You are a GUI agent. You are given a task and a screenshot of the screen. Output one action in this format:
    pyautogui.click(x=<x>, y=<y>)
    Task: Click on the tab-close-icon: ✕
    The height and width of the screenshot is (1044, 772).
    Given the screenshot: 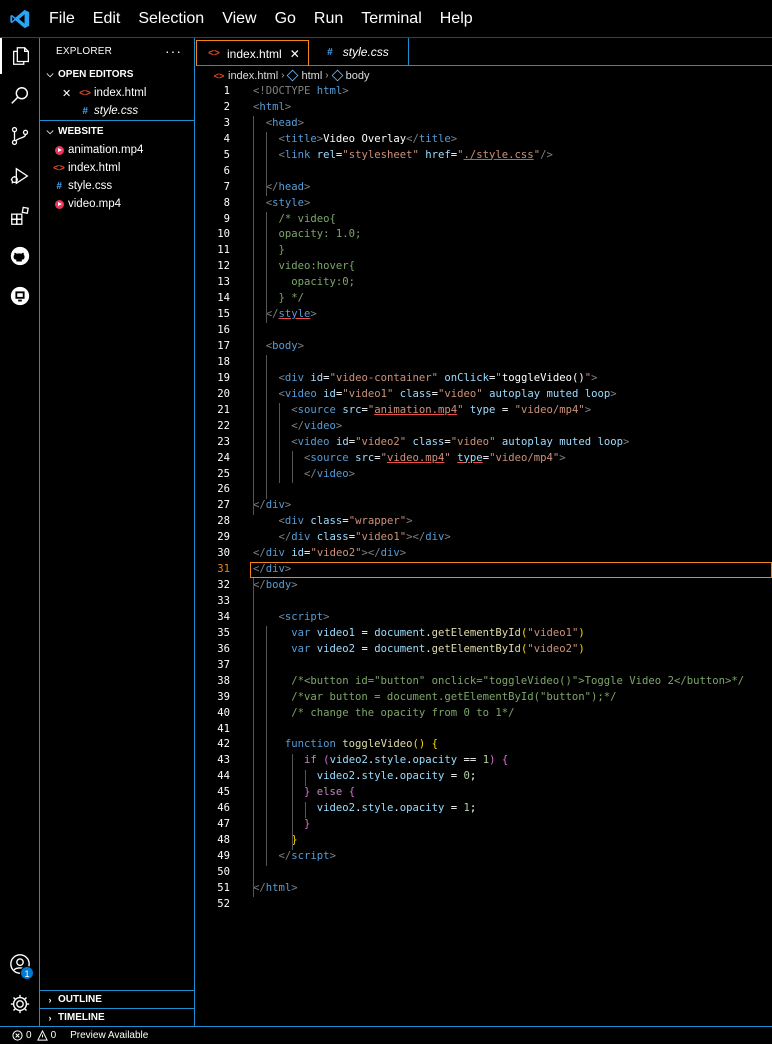 What is the action you would take?
    pyautogui.click(x=295, y=54)
    